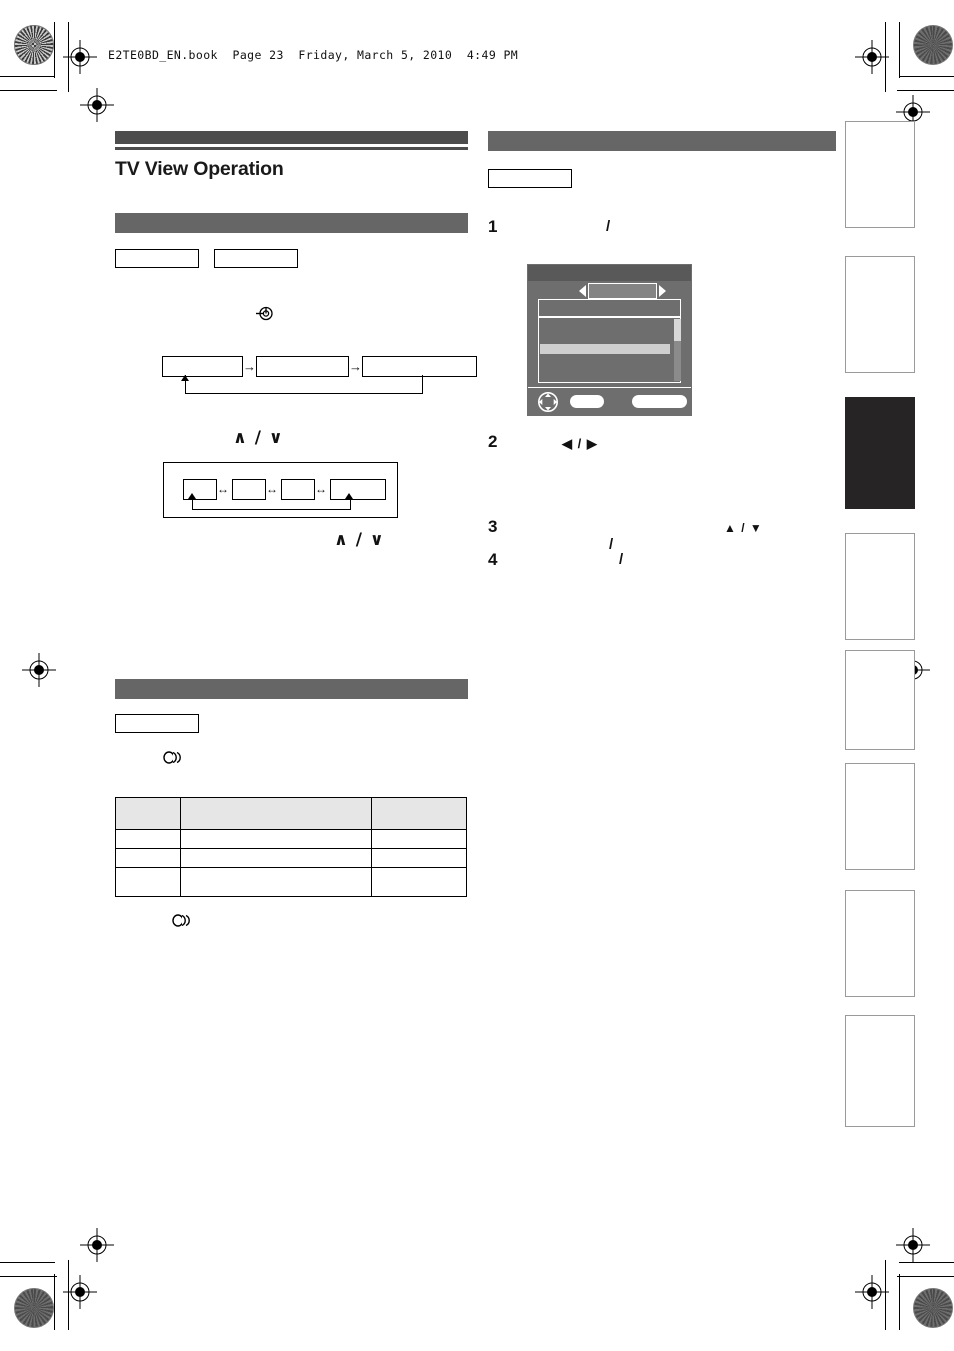 This screenshot has height=1351, width=954. I want to click on flow-diagram-2-wrapper: ∧ / ∨ ↔ ↔ ↔, so click(315, 490).